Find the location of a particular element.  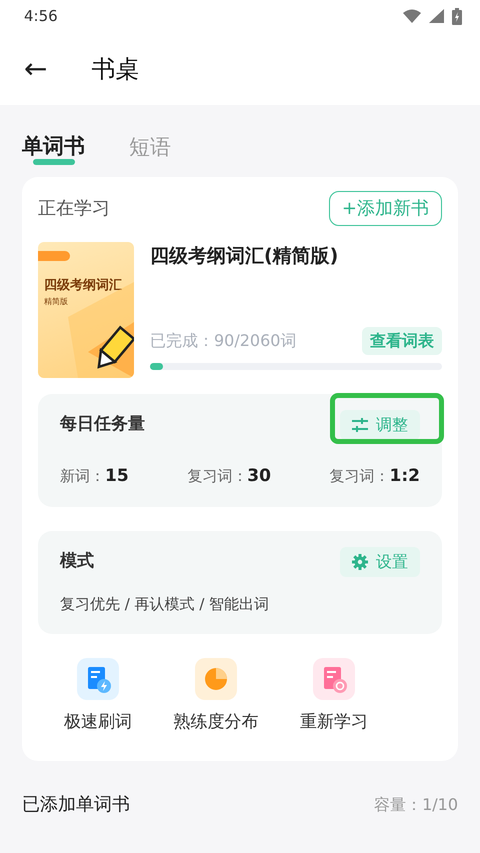

action-button: 重新学习 is located at coordinates (334, 696).